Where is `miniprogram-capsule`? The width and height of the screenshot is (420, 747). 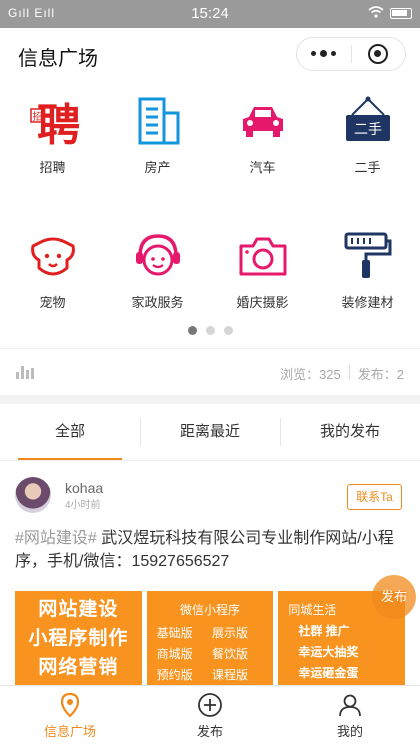
miniprogram-capsule is located at coordinates (351, 54).